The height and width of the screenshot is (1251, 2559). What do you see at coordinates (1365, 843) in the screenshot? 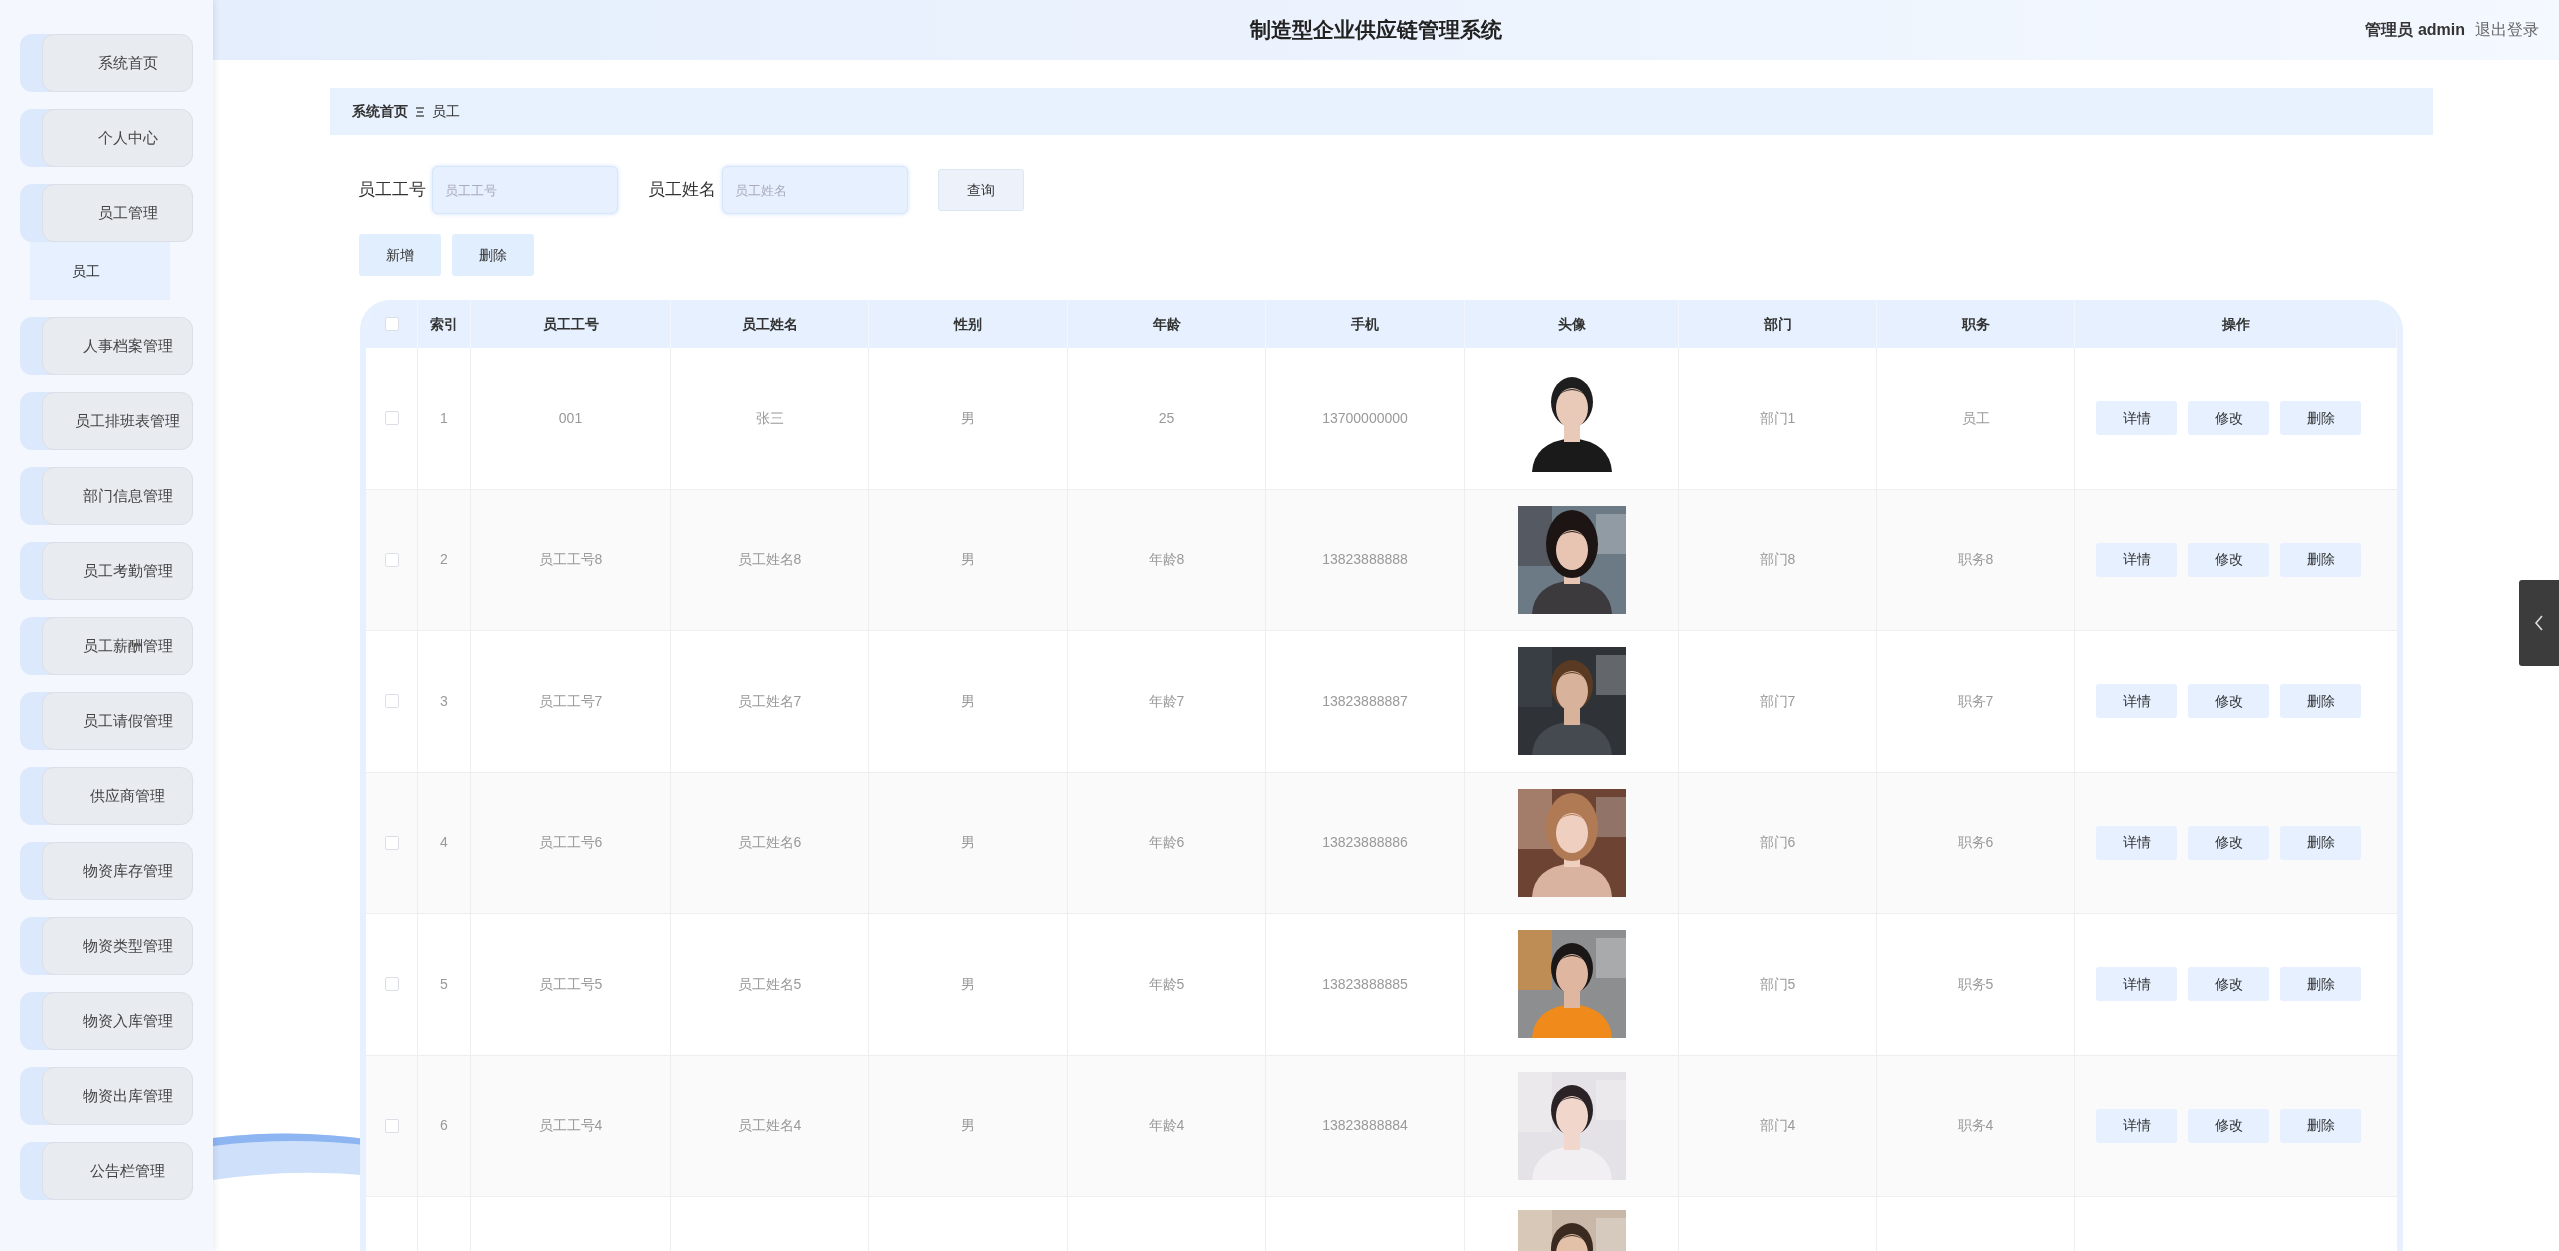
I see `table-cell-text: 13823888886` at bounding box center [1365, 843].